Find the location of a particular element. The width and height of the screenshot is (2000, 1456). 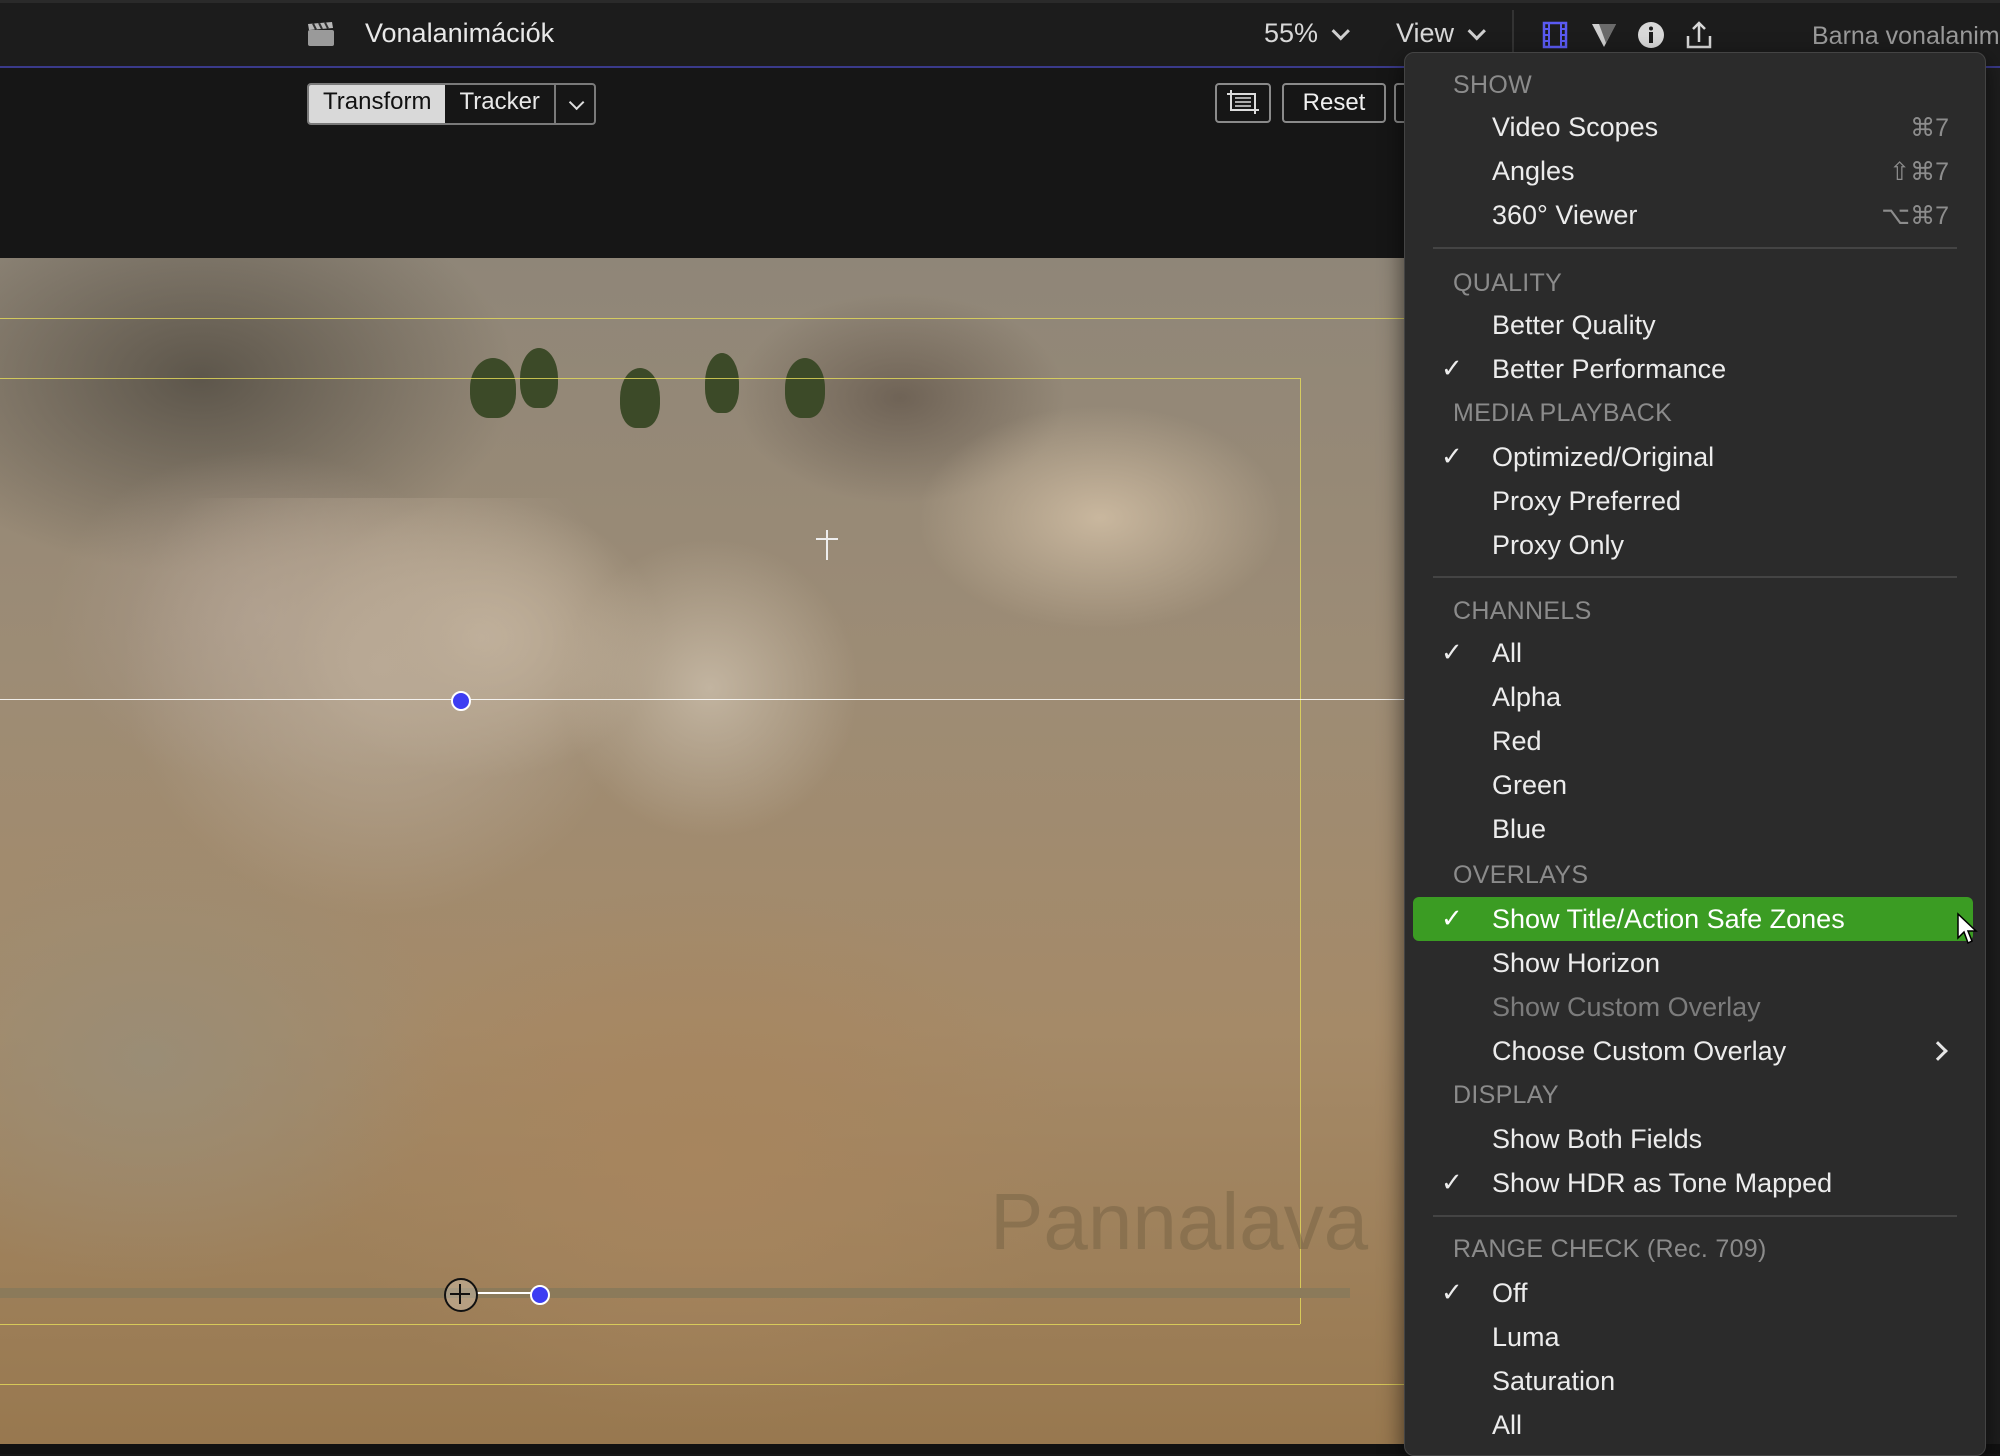

menu-item-choose-custom-overlay: Choose Custom Overlay is located at coordinates (1693, 1051).